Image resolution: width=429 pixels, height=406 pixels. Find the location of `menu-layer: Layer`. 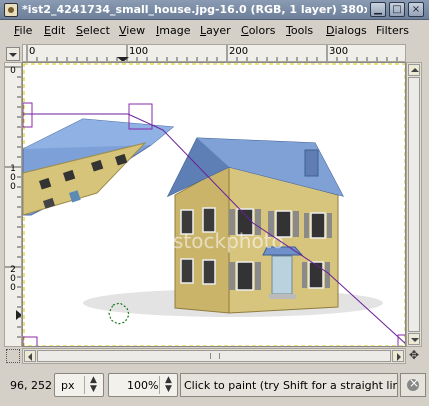

menu-layer: Layer is located at coordinates (215, 31).